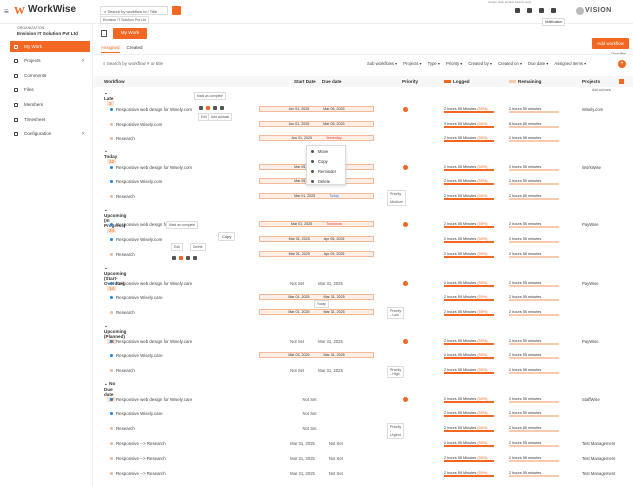  What do you see at coordinates (580, 11) in the screenshot?
I see `avatar` at bounding box center [580, 11].